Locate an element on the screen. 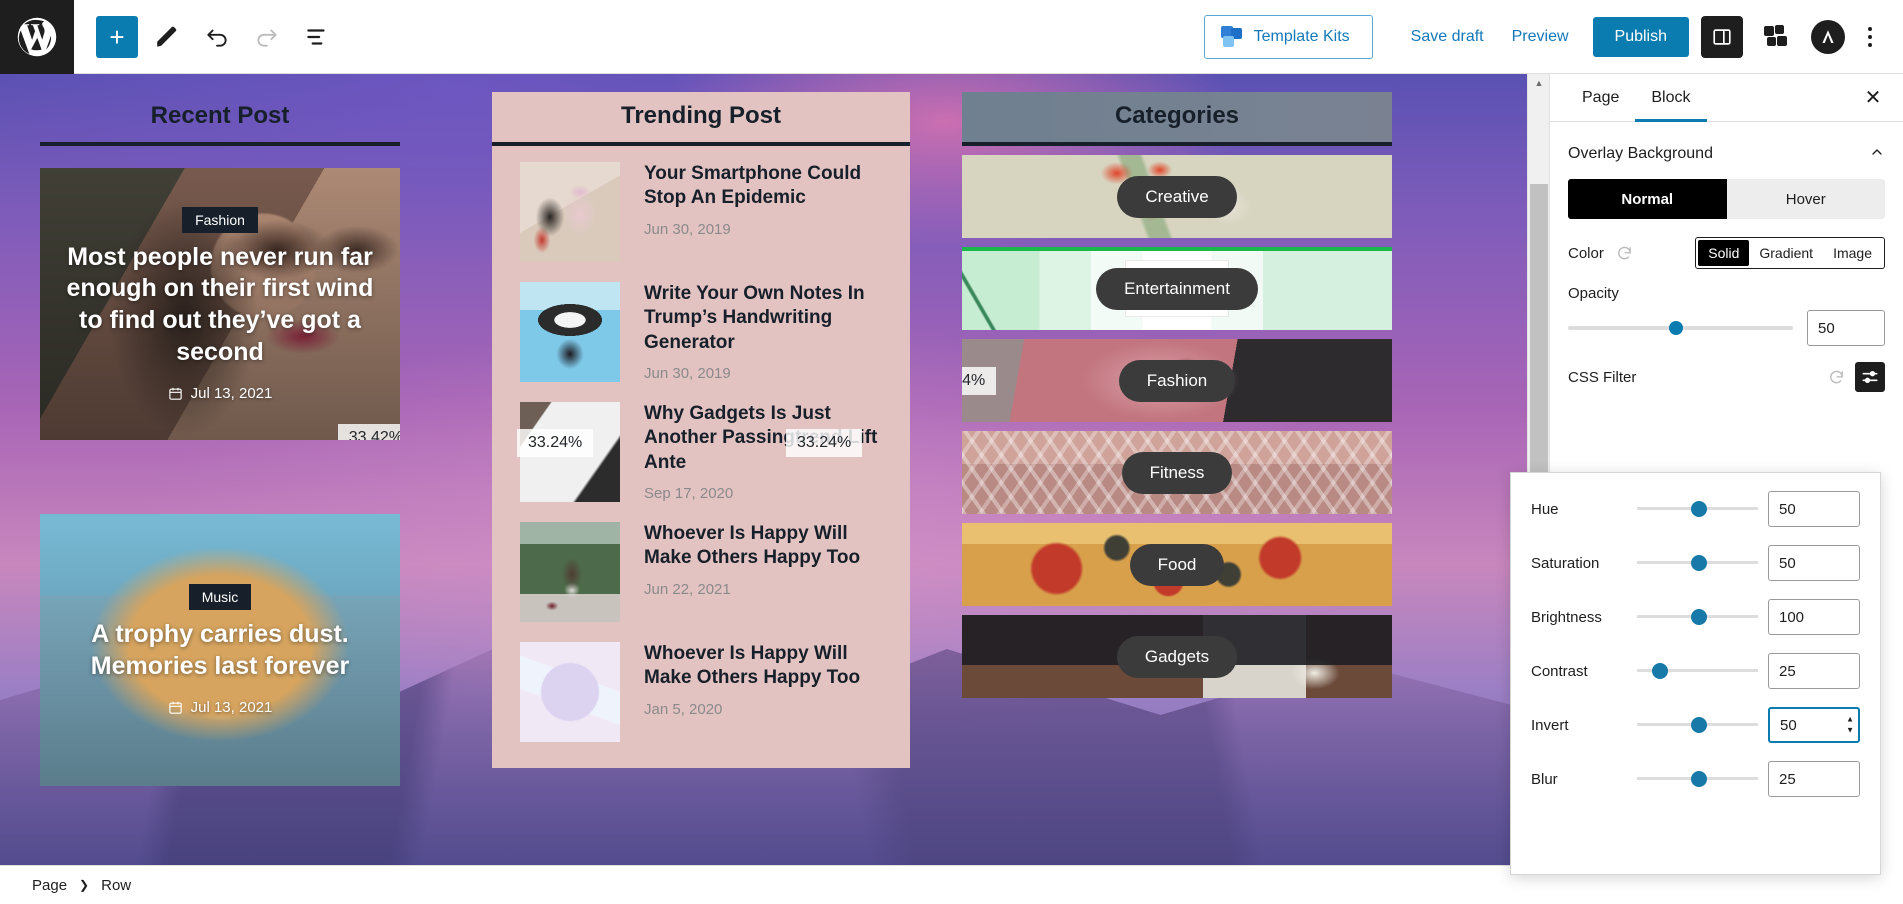 The image size is (1903, 904). blur-slider is located at coordinates (1697, 779).